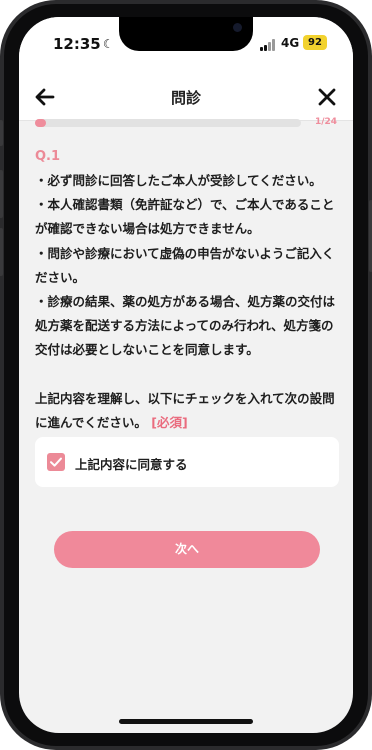  Describe the element at coordinates (185, 253) in the screenshot. I see `question-line: ・問診や診療において虚偽の申告がないようご記入く` at that location.